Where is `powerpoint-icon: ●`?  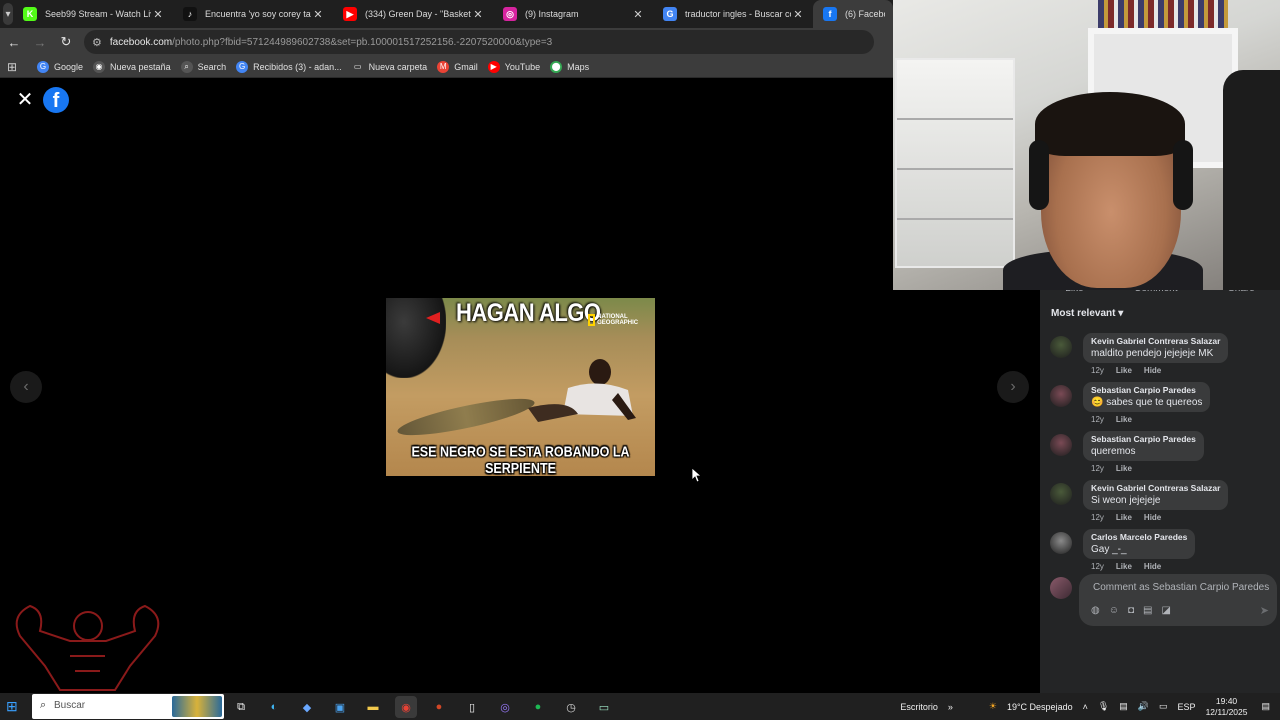
powerpoint-icon: ● is located at coordinates (439, 707).